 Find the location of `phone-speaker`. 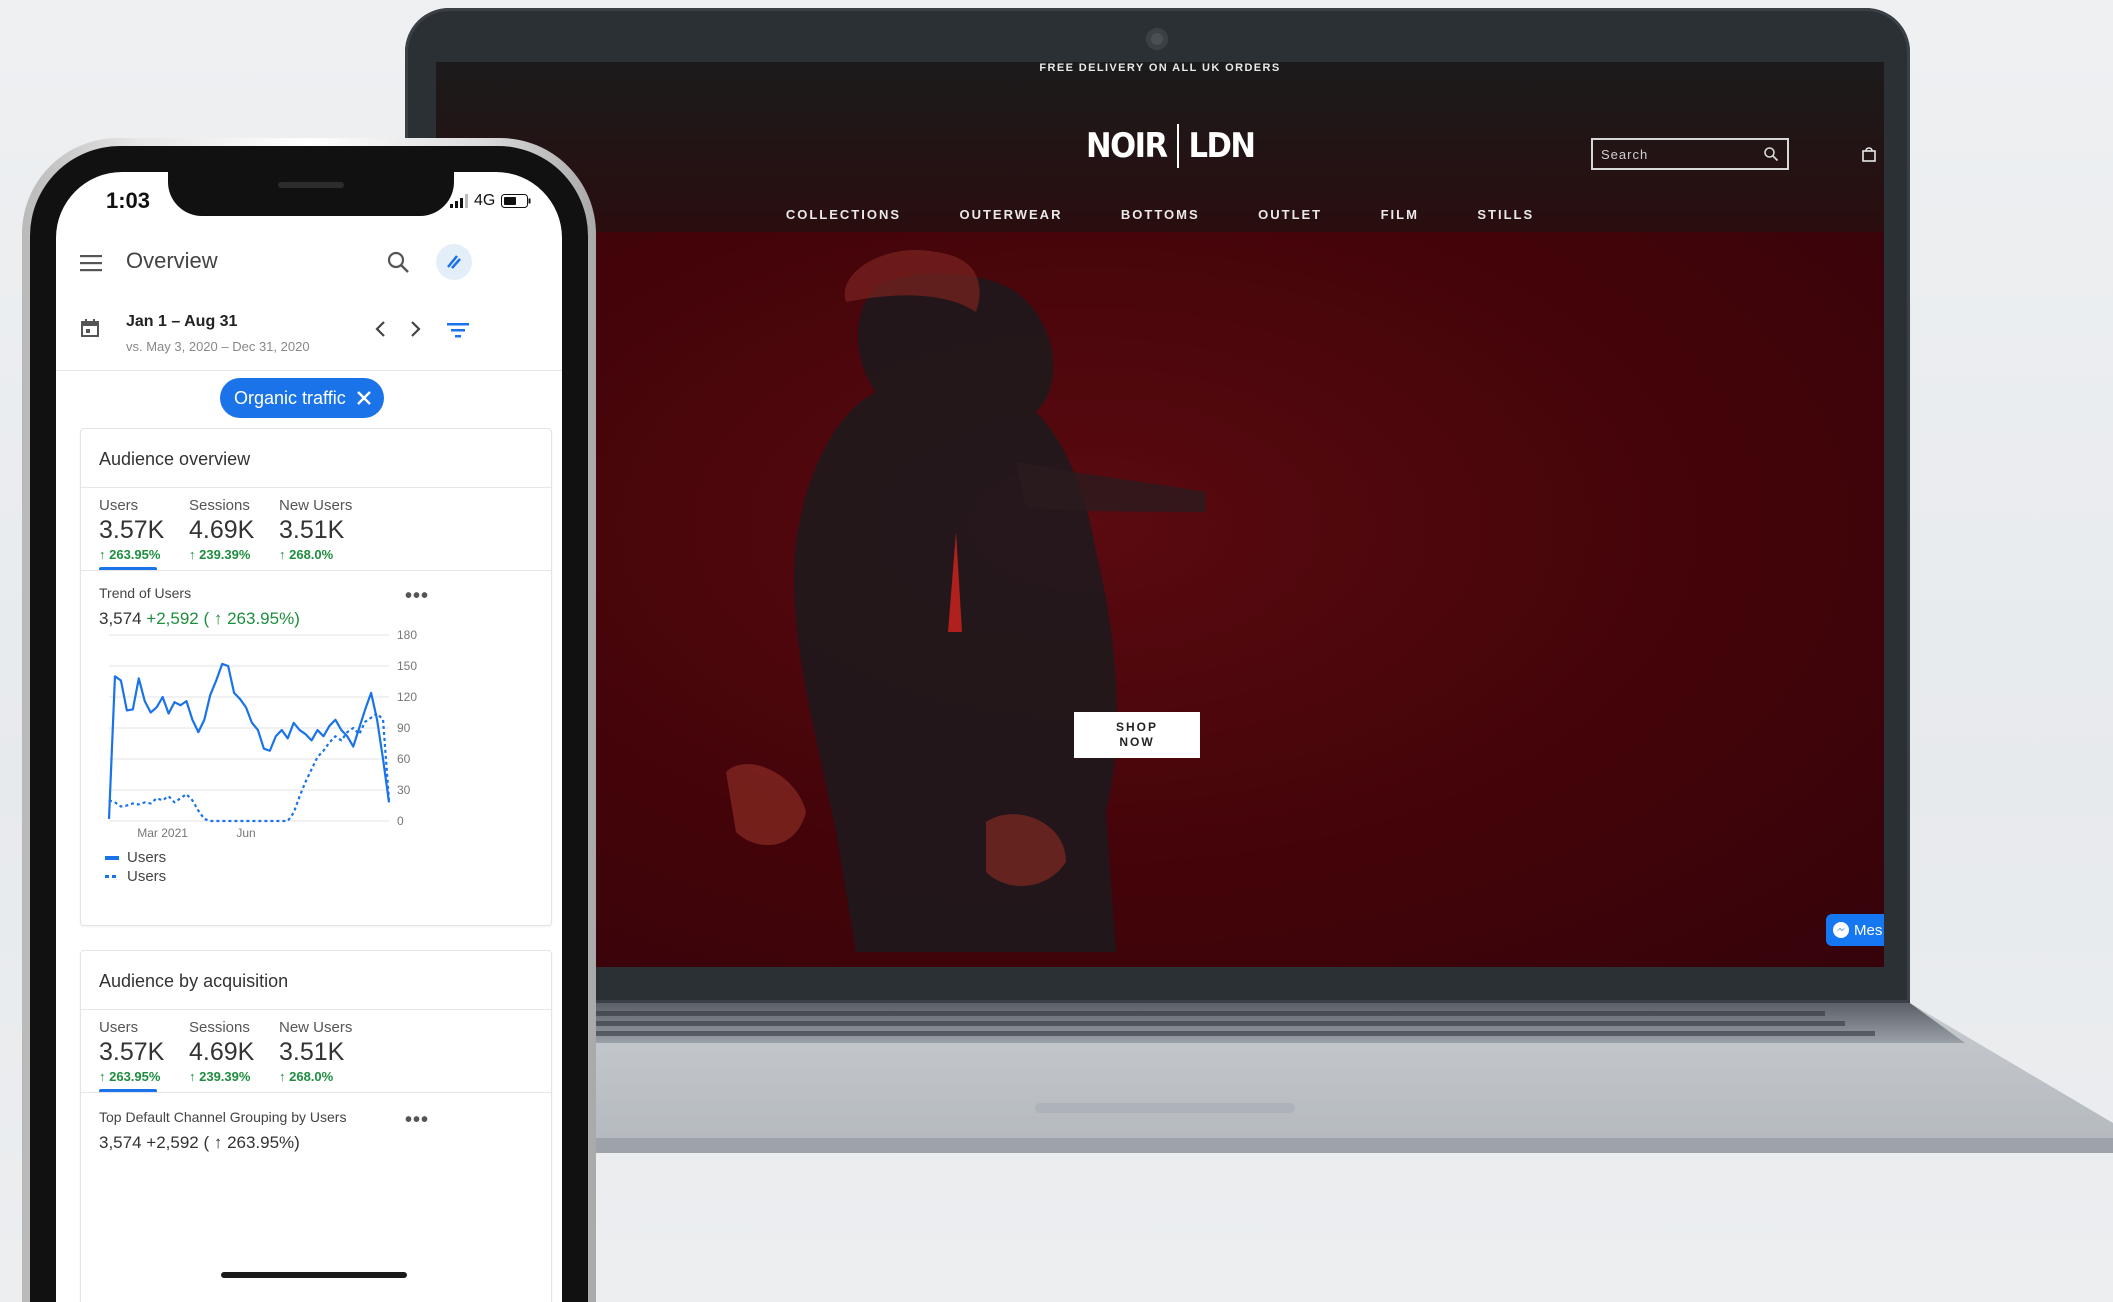

phone-speaker is located at coordinates (311, 185).